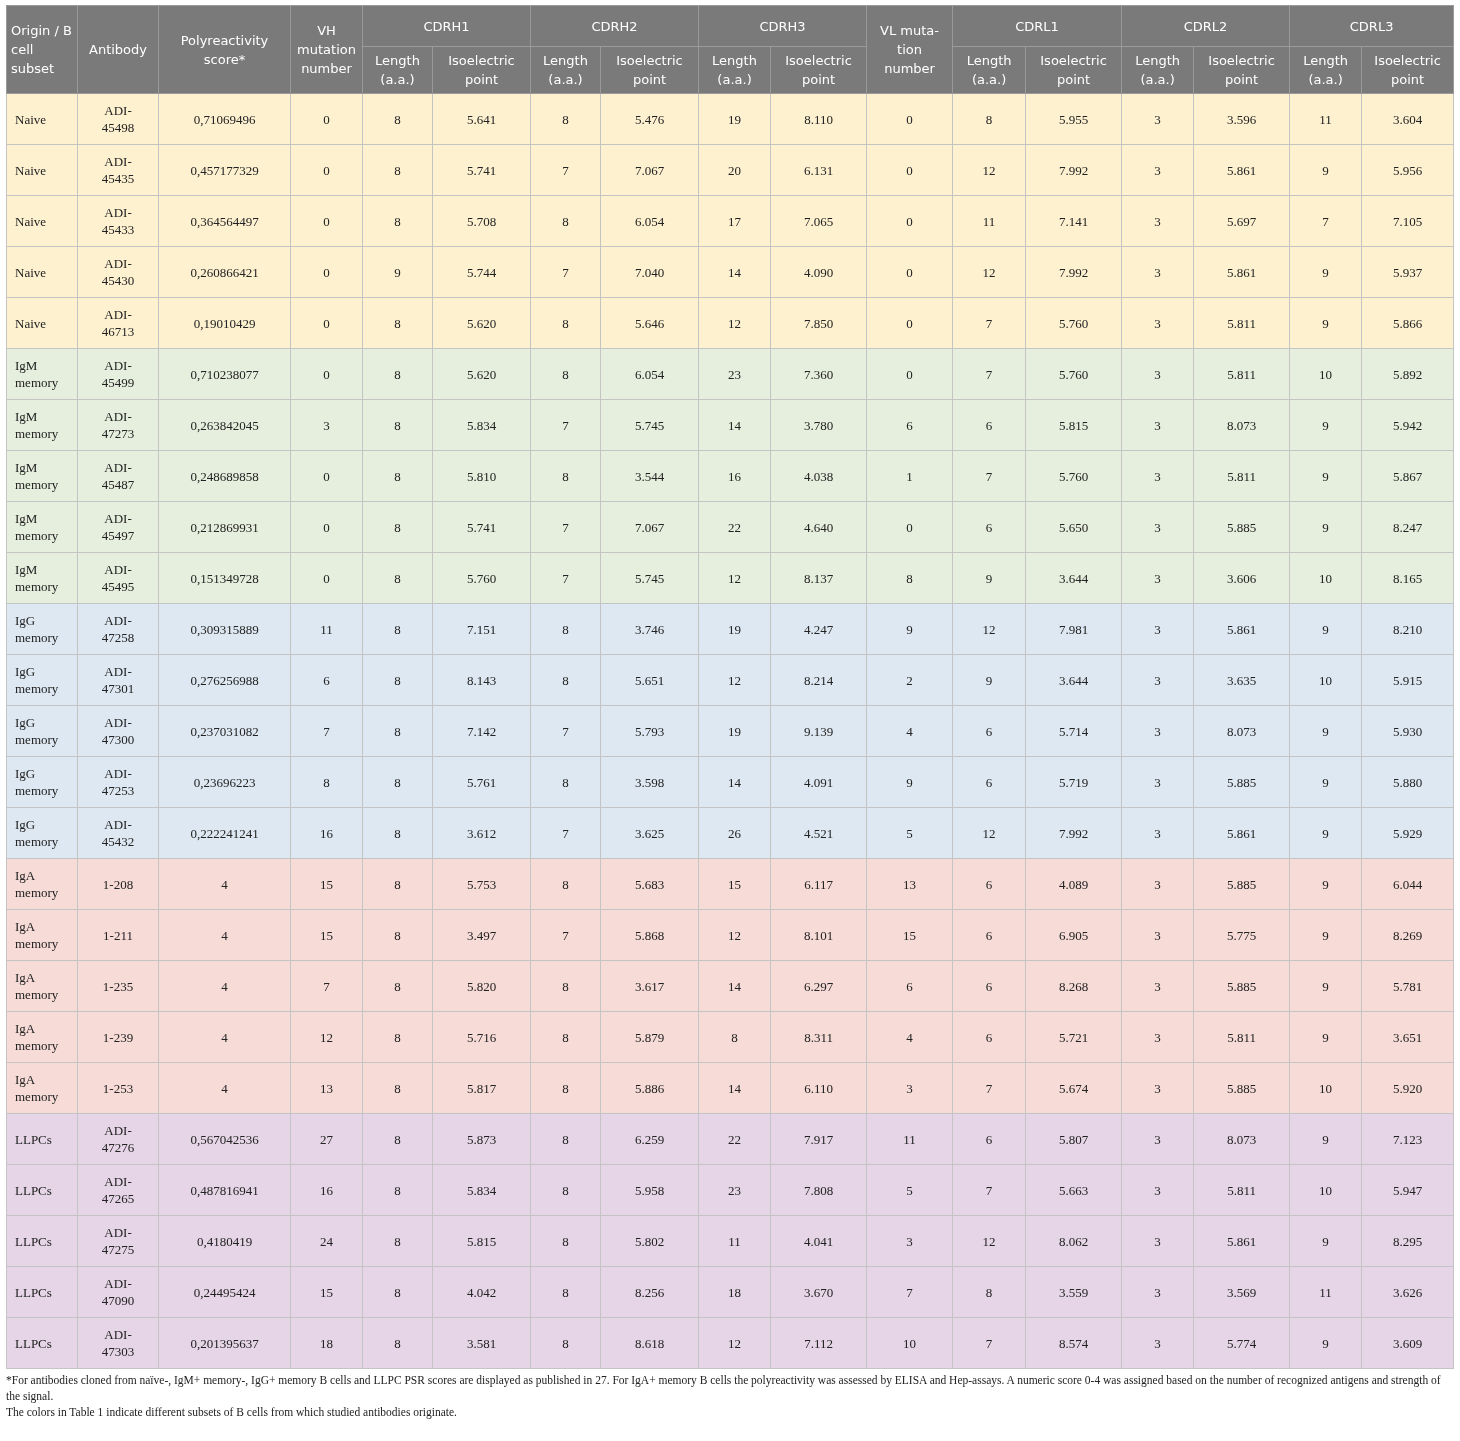 This screenshot has height=1441, width=1460. I want to click on table-cell: 5.641, so click(481, 119).